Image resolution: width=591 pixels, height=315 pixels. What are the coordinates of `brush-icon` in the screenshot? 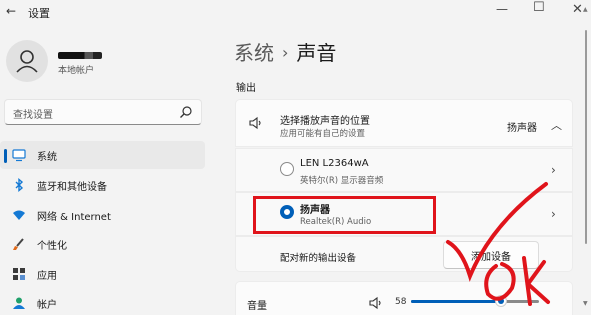 It's located at (18, 244).